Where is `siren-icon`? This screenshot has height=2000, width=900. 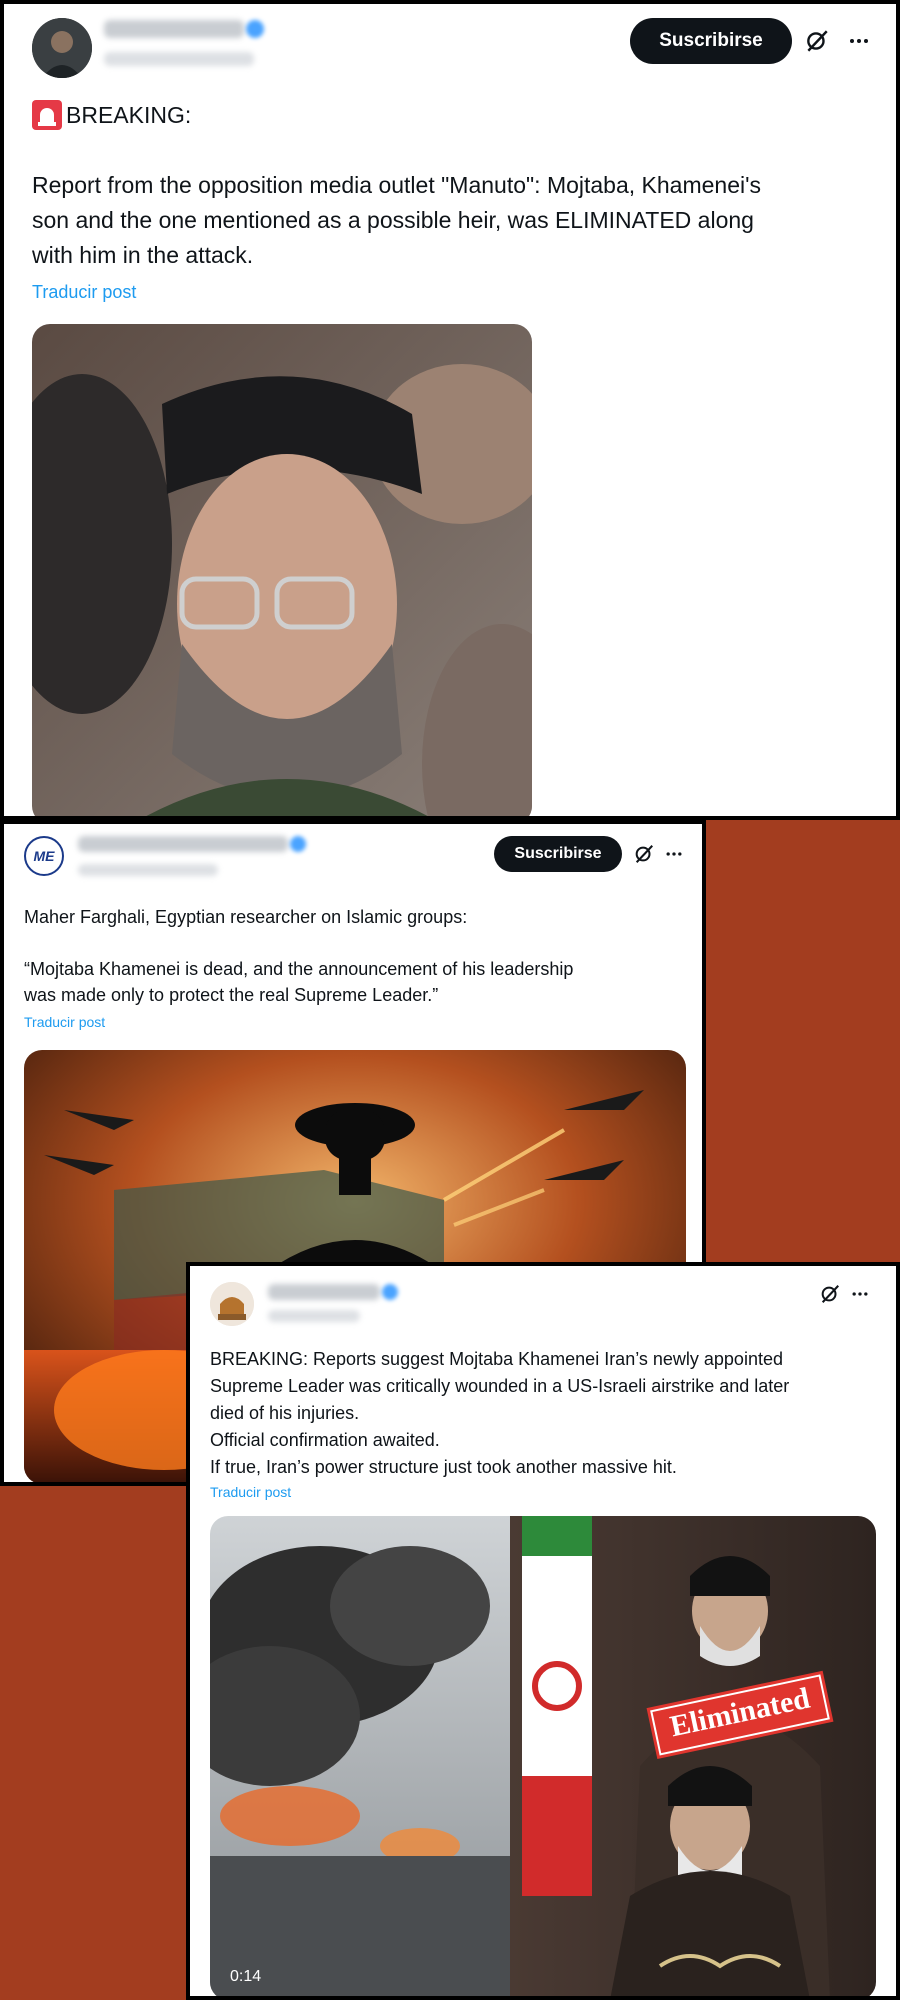
siren-icon is located at coordinates (47, 115).